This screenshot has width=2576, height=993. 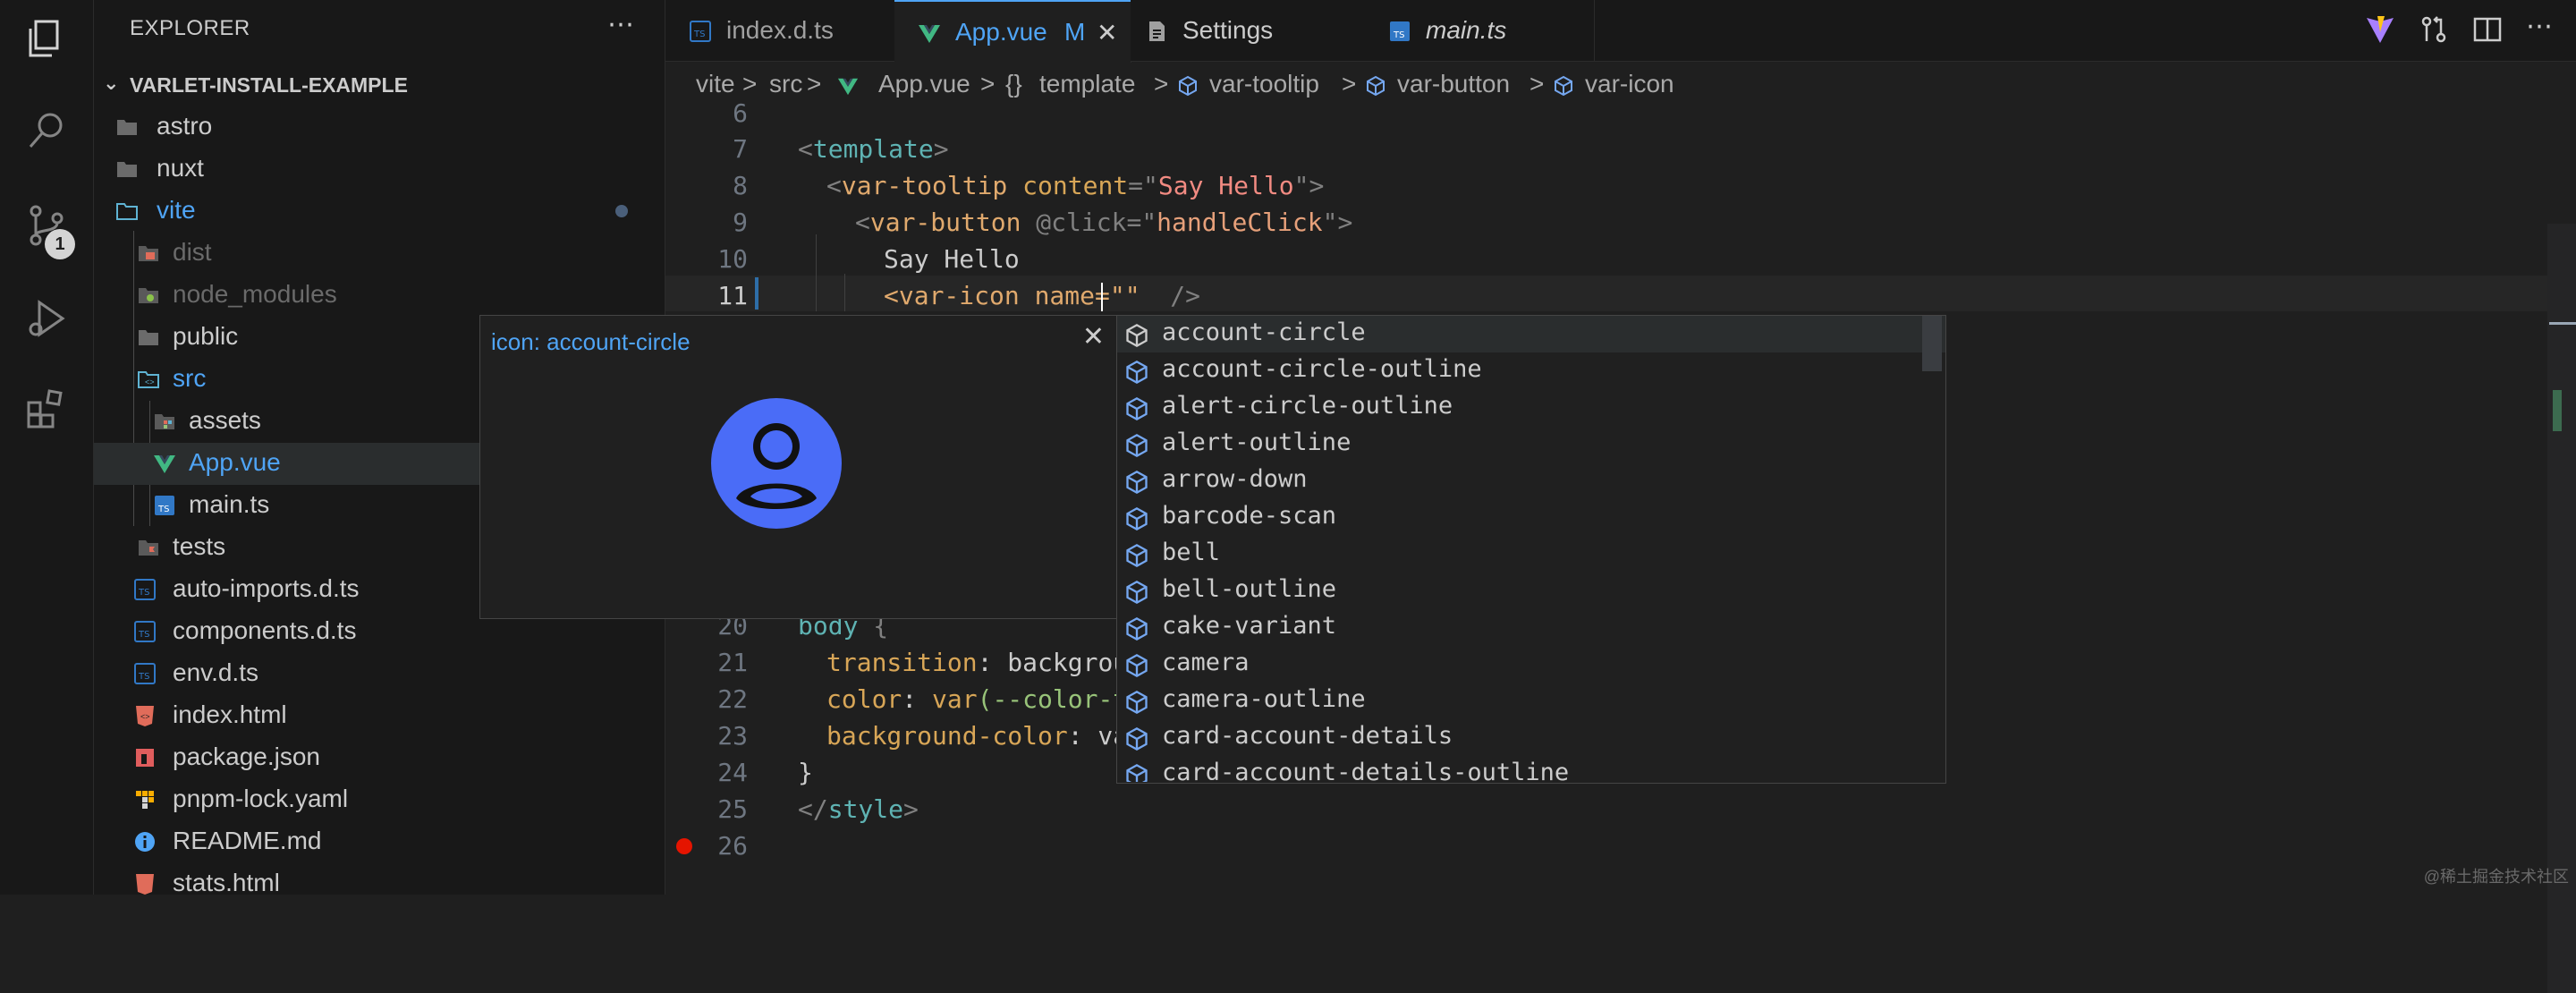 I want to click on split-editor-icon, so click(x=2487, y=29).